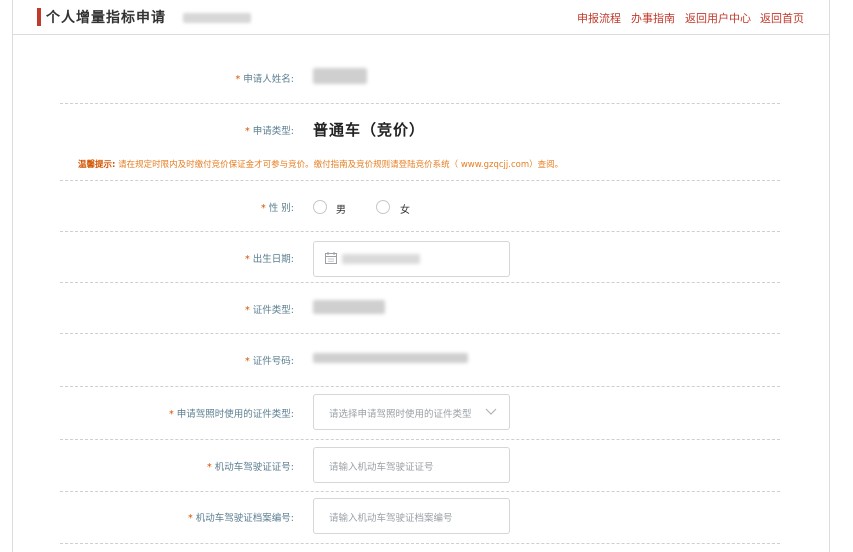 The width and height of the screenshot is (853, 552). Describe the element at coordinates (420, 208) in the screenshot. I see `row-gender: * 性 别: 男 女` at that location.